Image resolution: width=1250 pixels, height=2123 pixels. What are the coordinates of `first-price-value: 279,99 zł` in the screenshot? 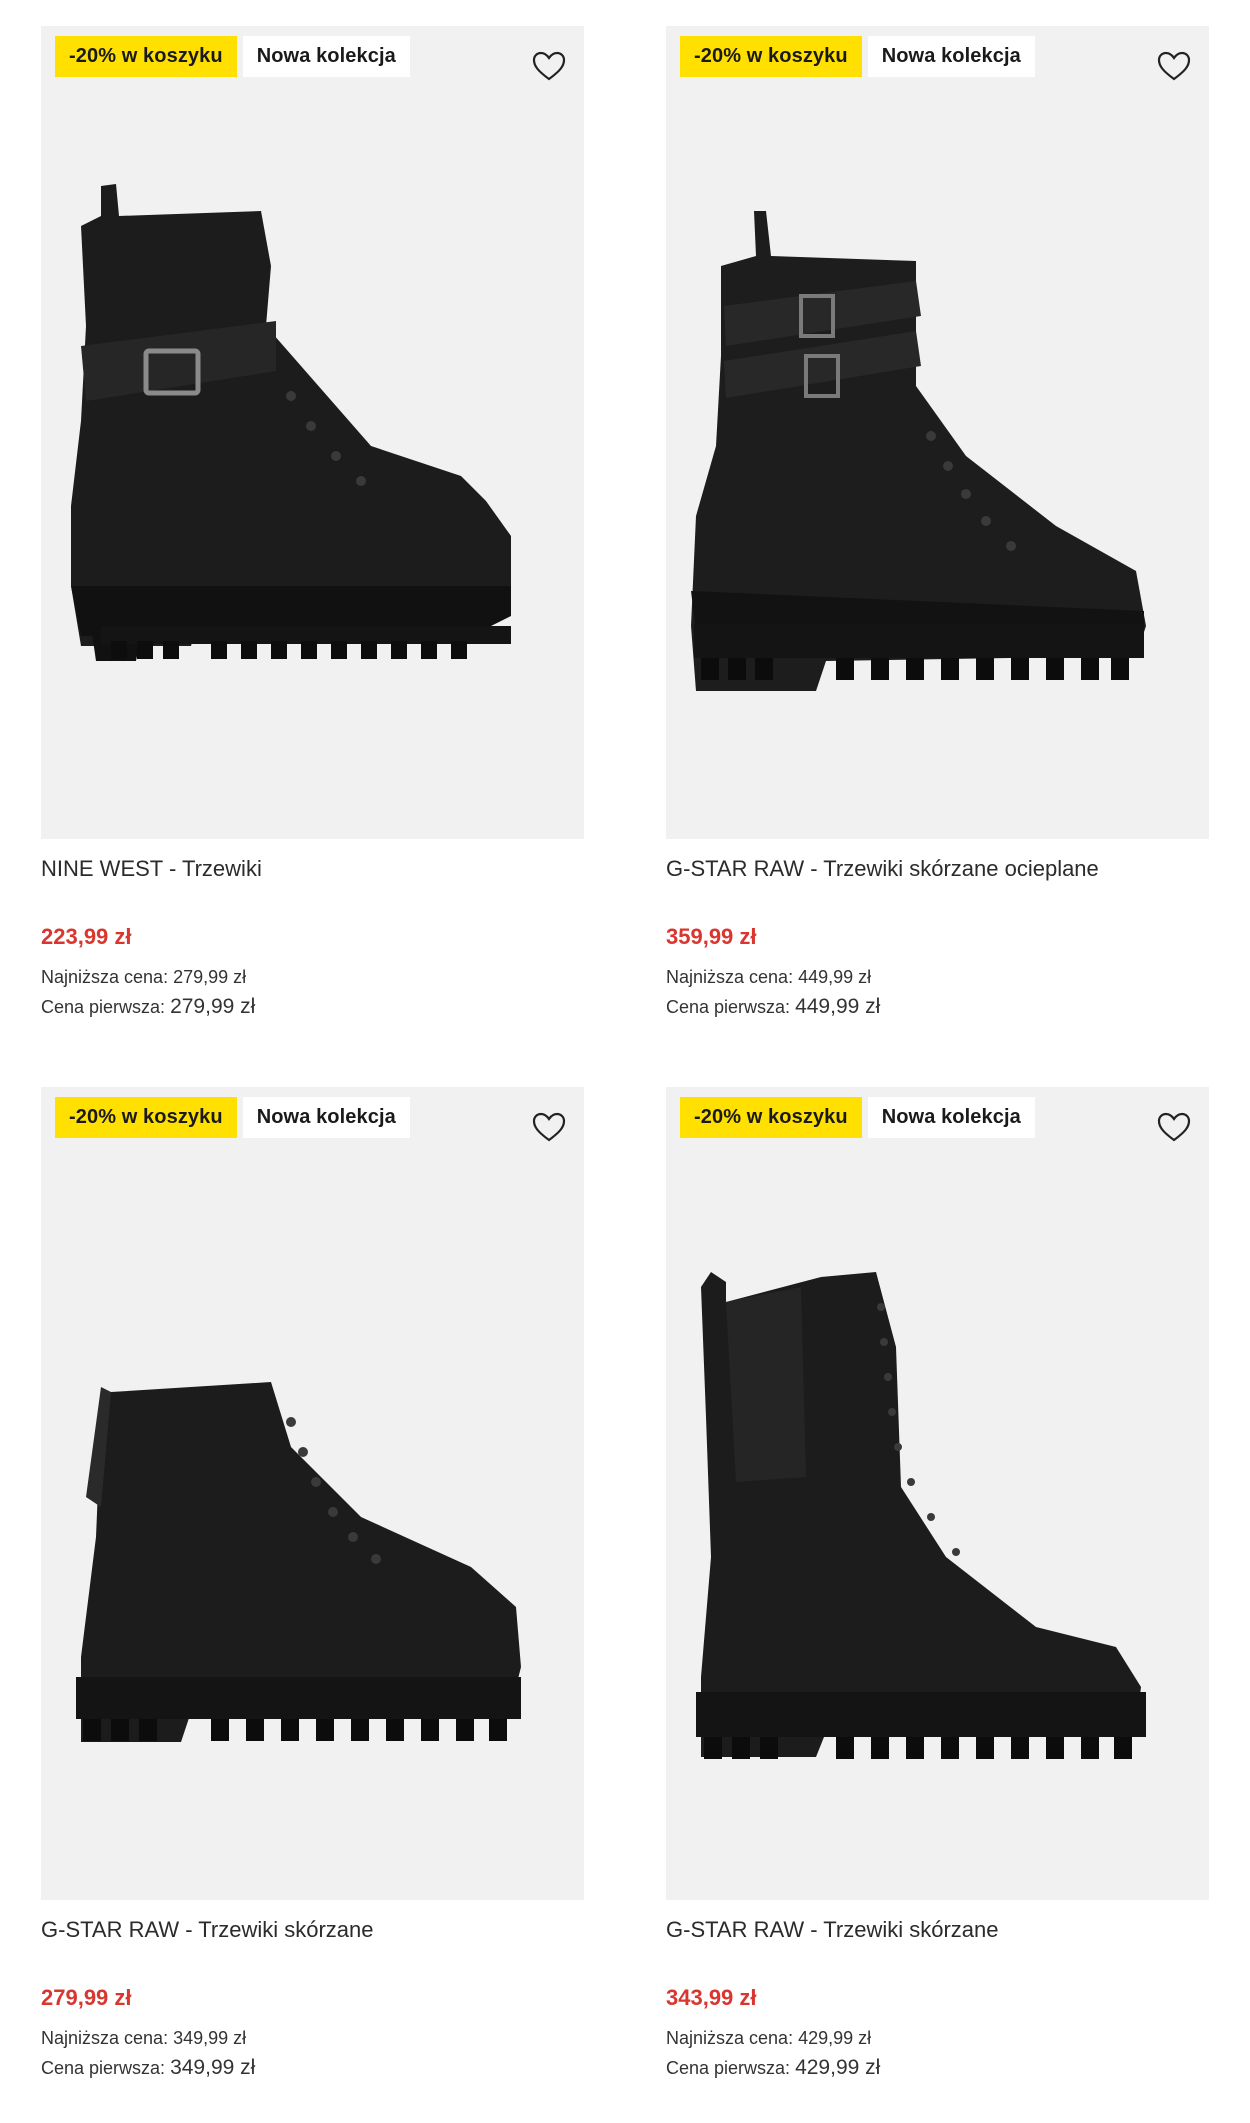 It's located at (213, 1006).